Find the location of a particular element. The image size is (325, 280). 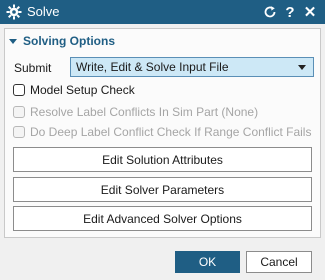

ok-button: OK is located at coordinates (207, 262).